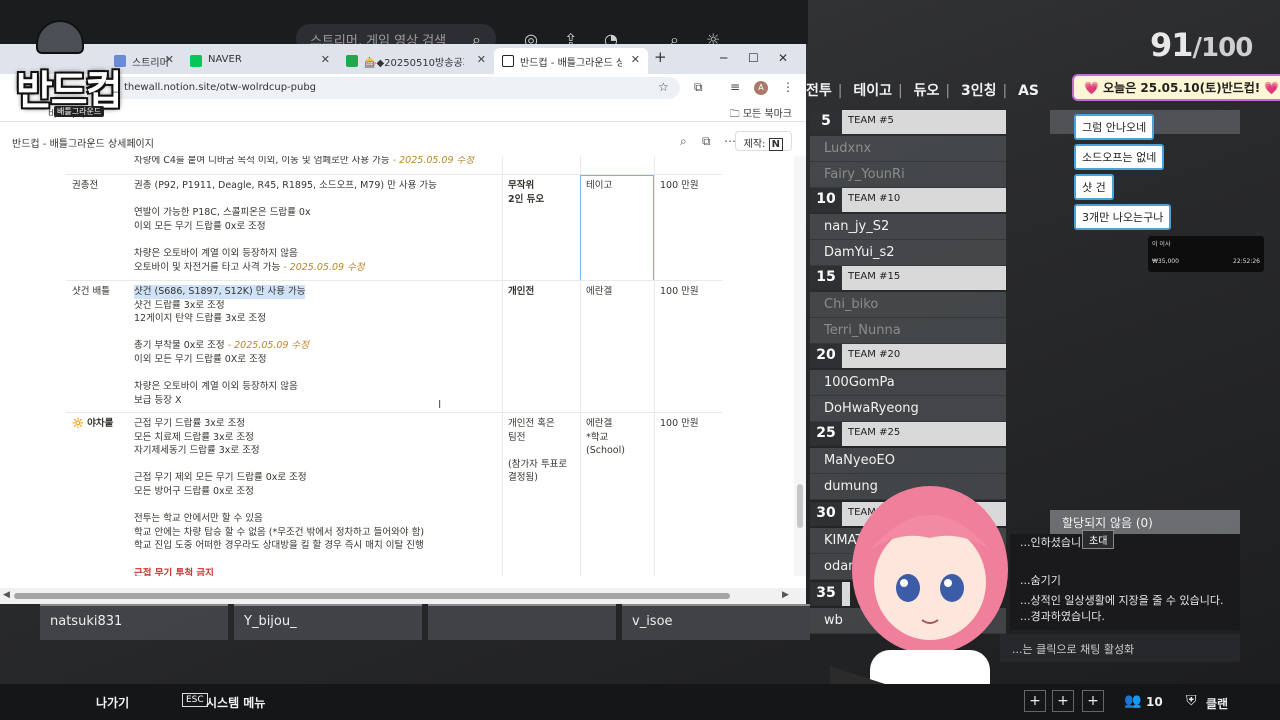 The image size is (1280, 720). I want to click on tab-broadcast-notice: 🎰◆20250510방송공지 : 내 ✕, so click(416, 61).